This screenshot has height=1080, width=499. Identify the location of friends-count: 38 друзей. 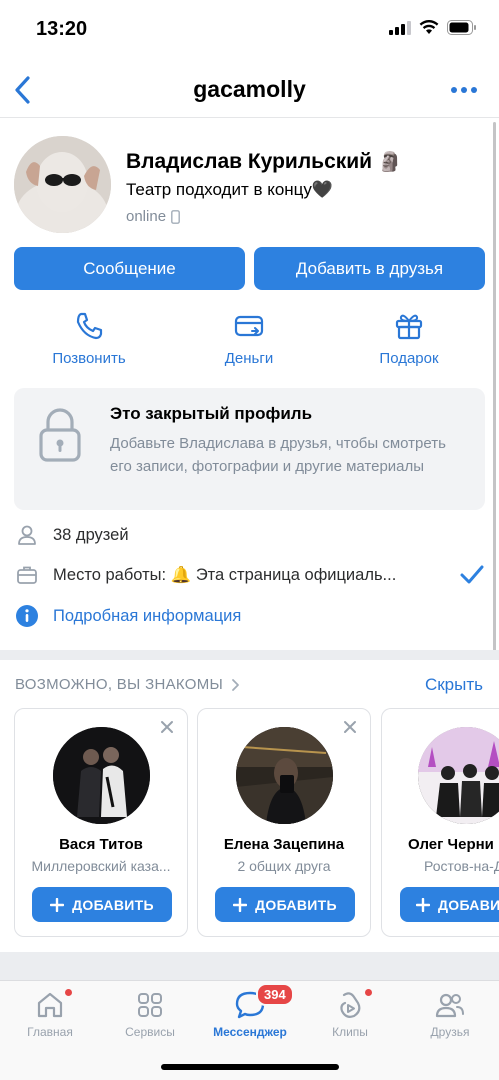
(91, 534).